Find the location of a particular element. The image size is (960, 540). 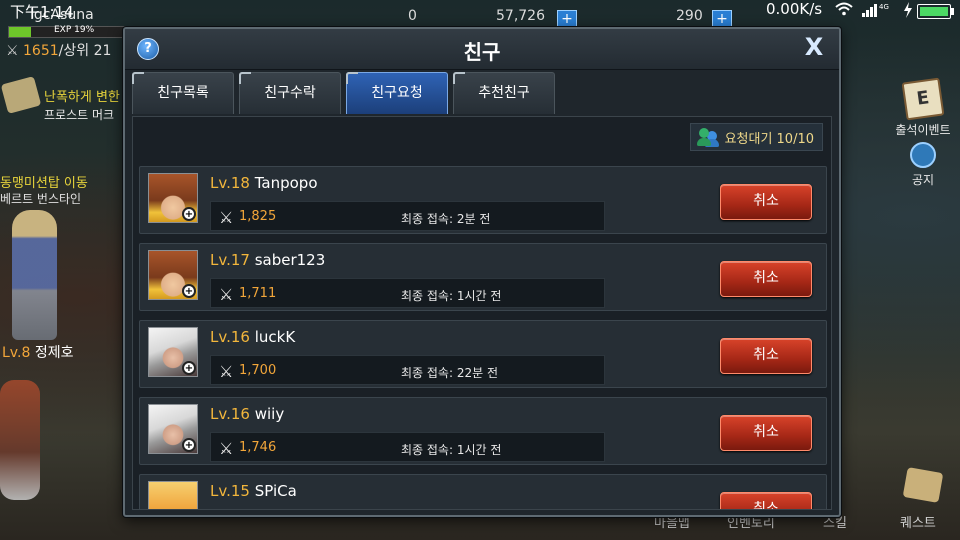

npc-label: Lv.8 정제호 is located at coordinates (37, 352).